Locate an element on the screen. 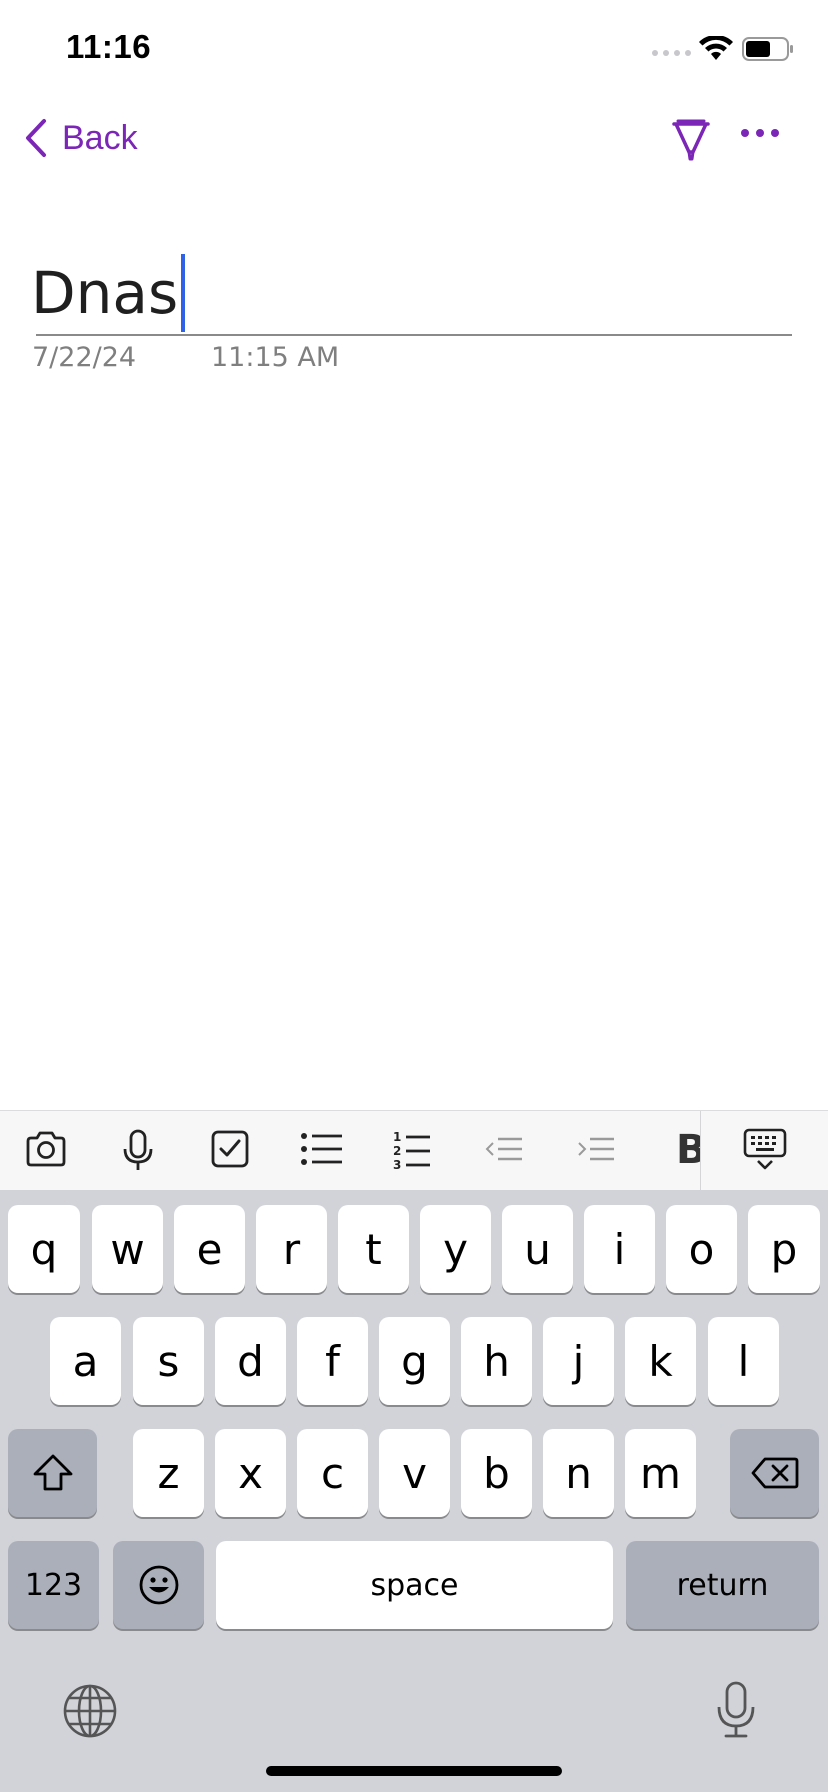 This screenshot has width=828, height=1792. svg-text: 3 is located at coordinates (397, 1164).